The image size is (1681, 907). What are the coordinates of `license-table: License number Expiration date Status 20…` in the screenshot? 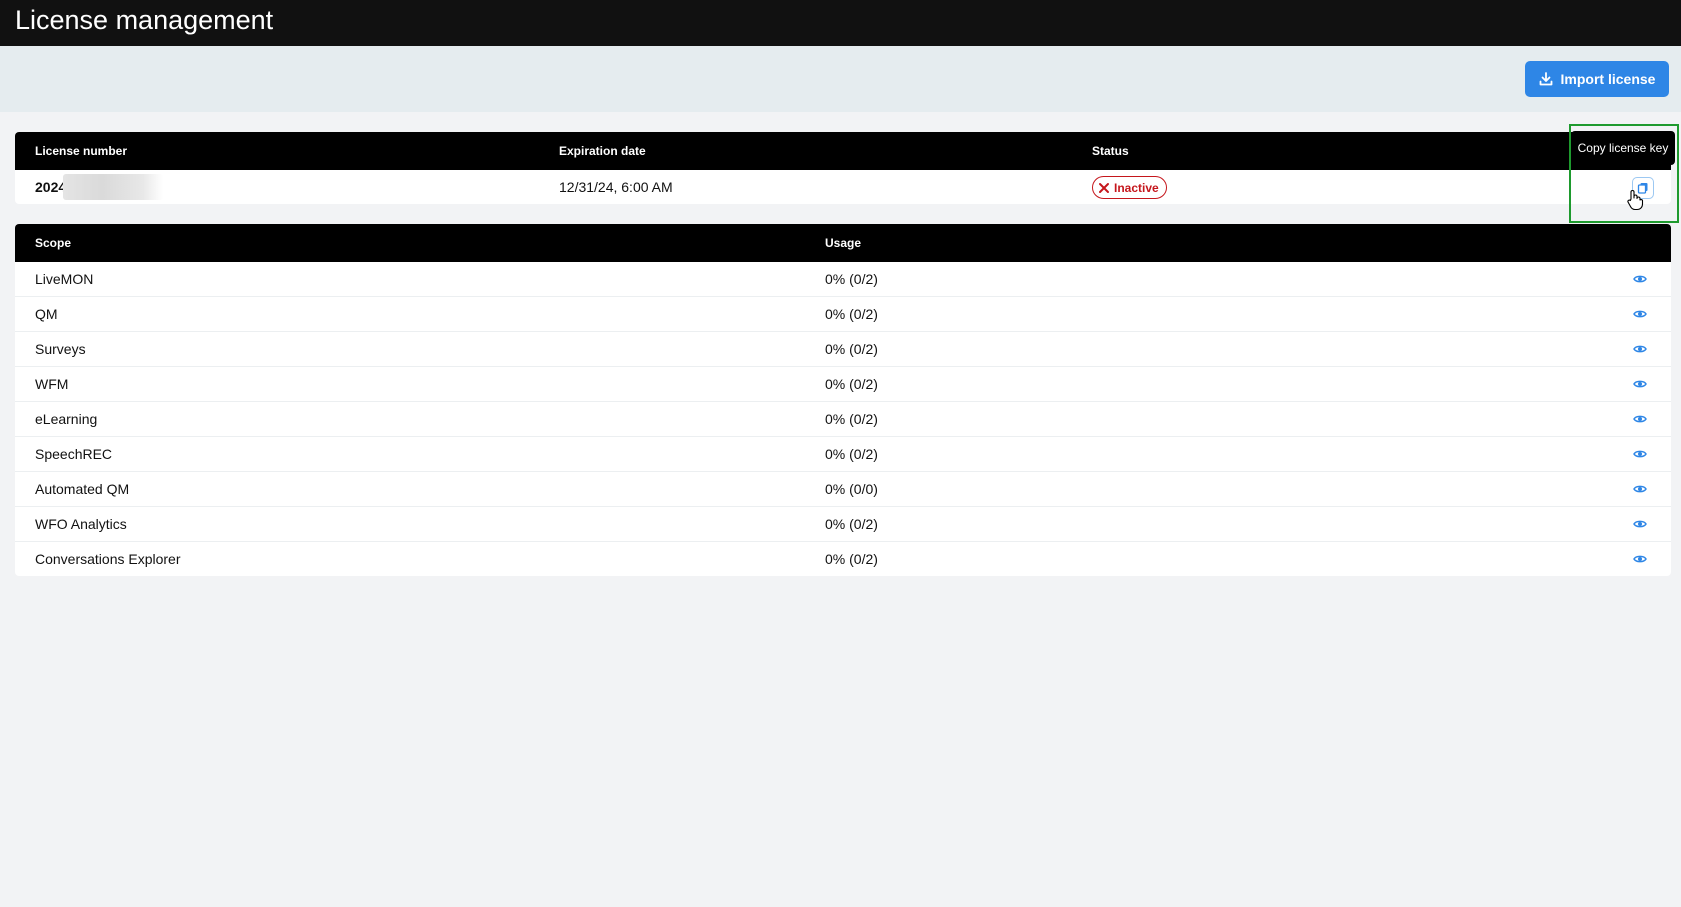 It's located at (843, 168).